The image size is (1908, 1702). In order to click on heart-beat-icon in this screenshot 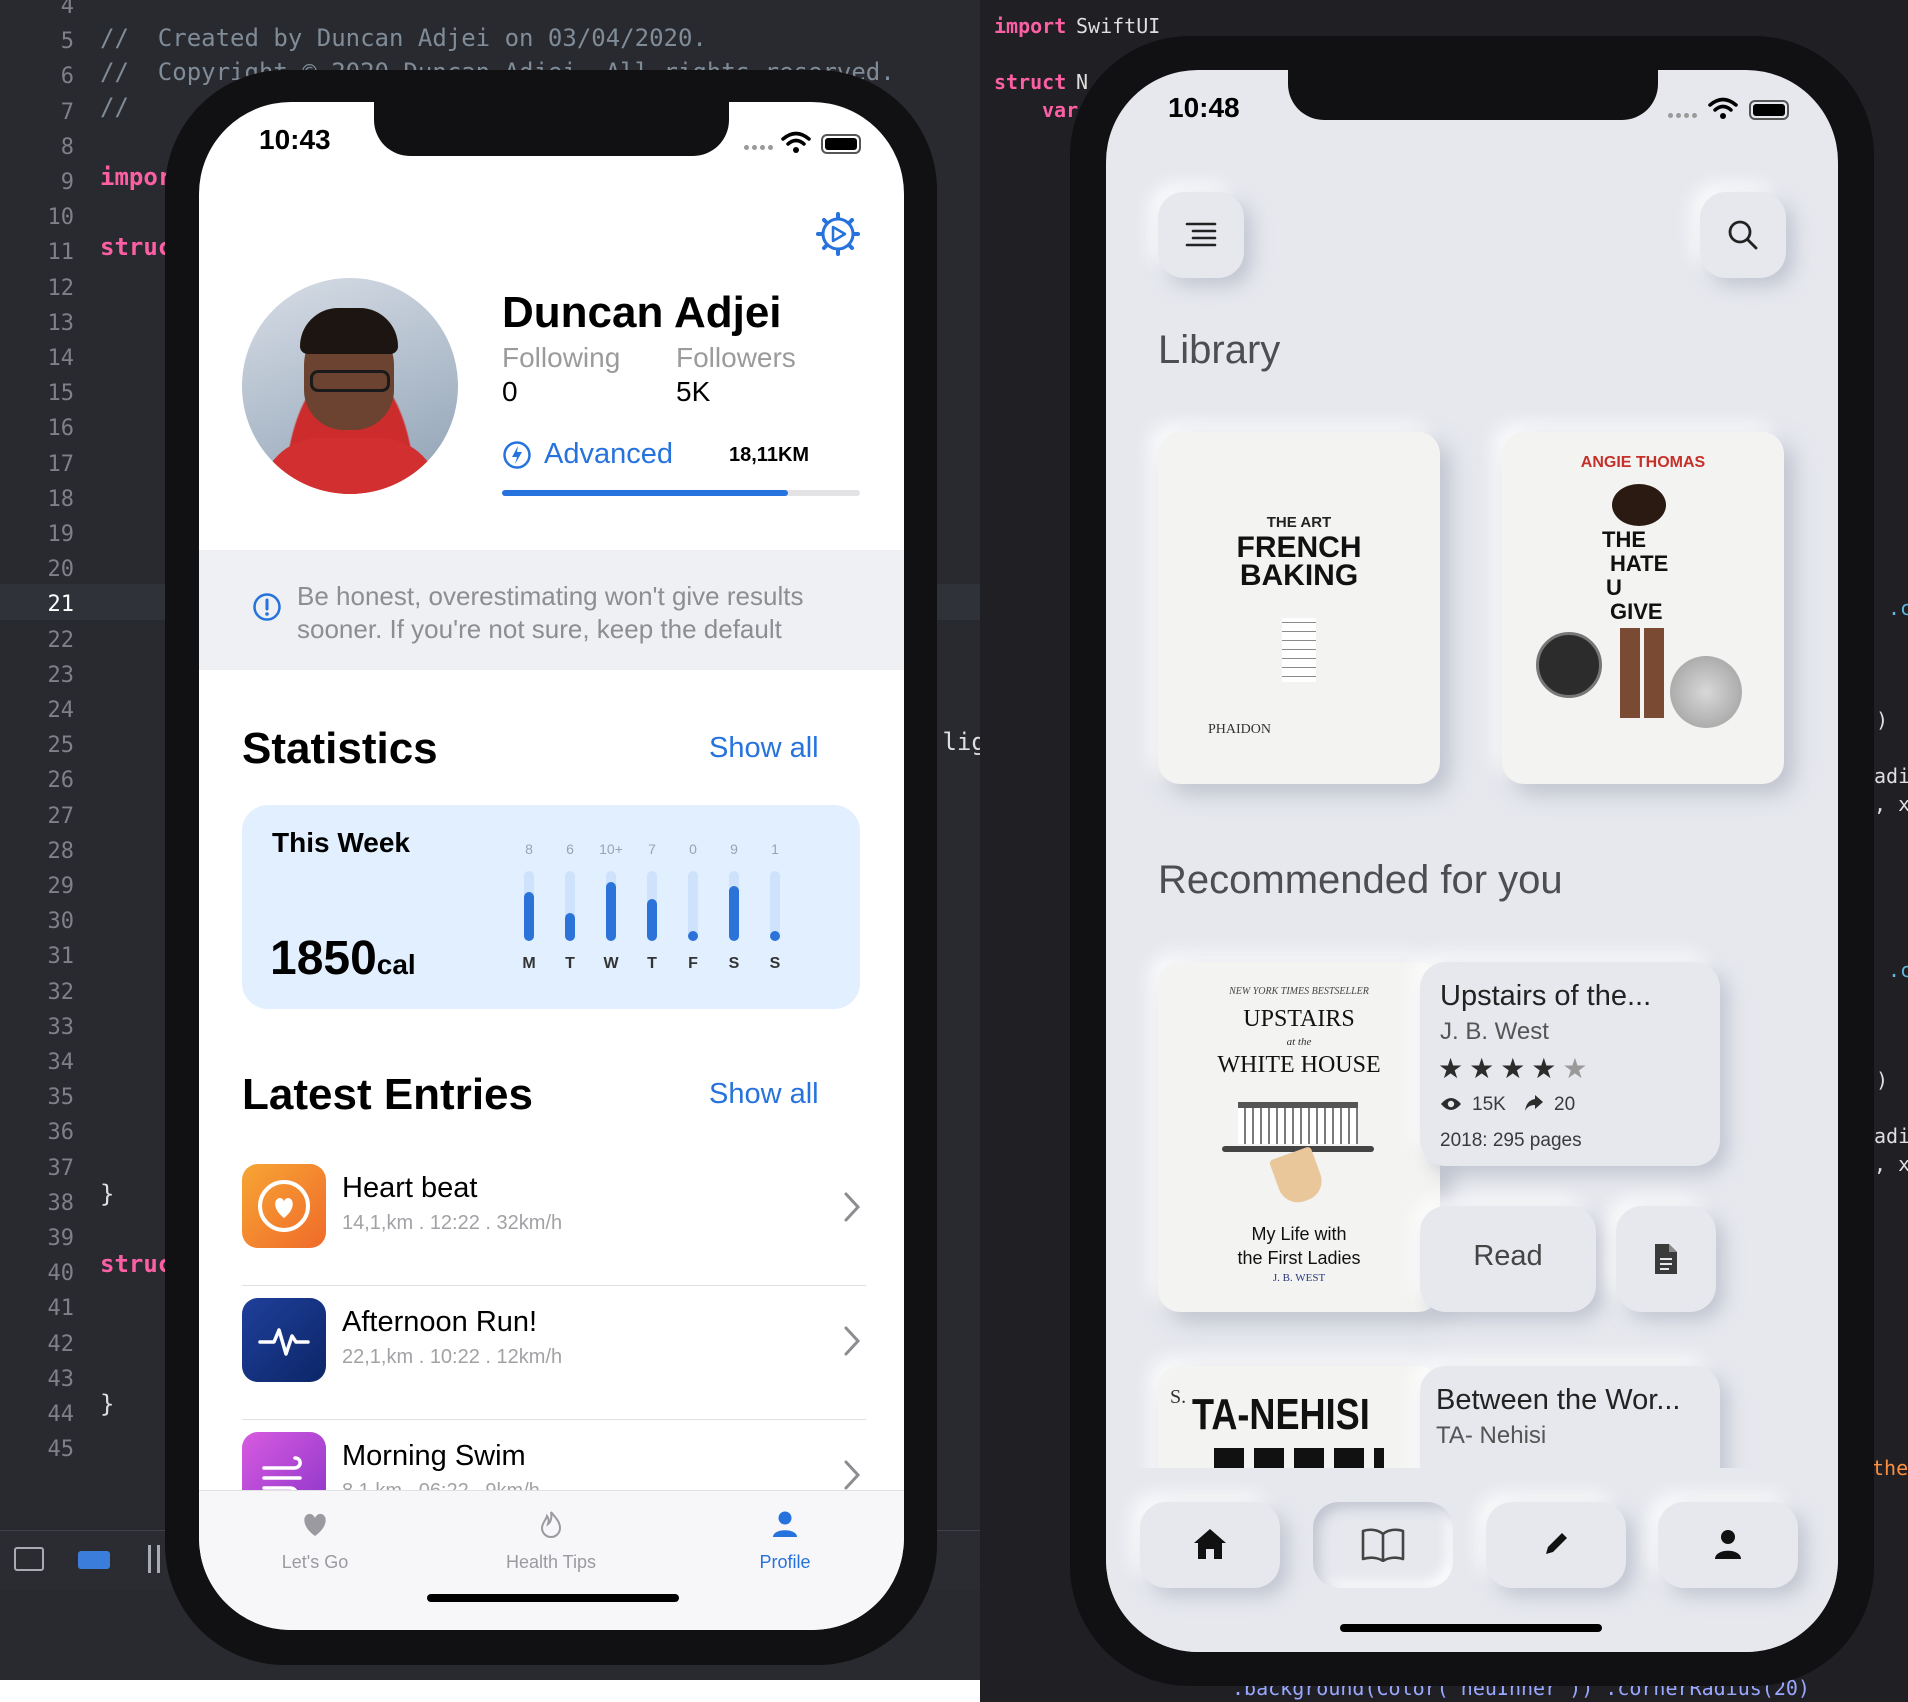, I will do `click(284, 1206)`.